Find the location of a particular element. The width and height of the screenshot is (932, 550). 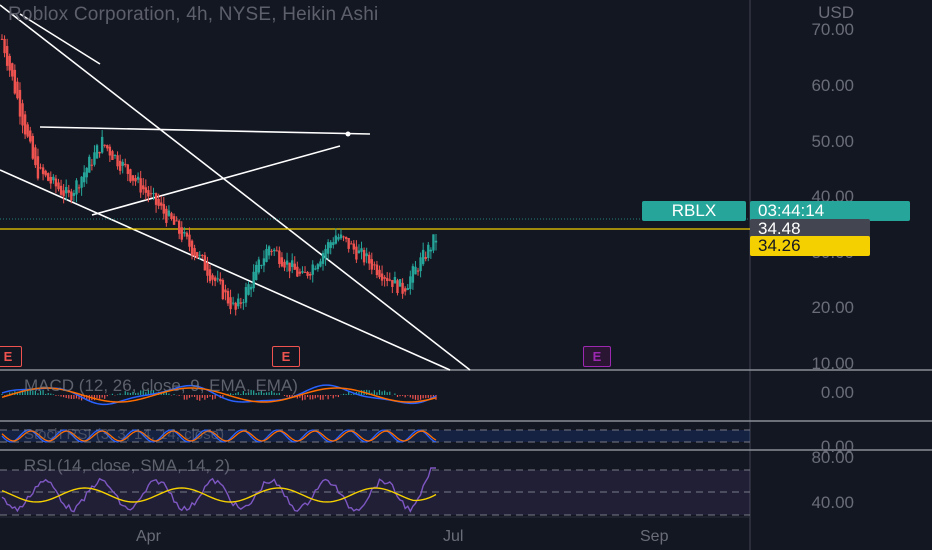

time-tick: Jul is located at coordinates (453, 536).